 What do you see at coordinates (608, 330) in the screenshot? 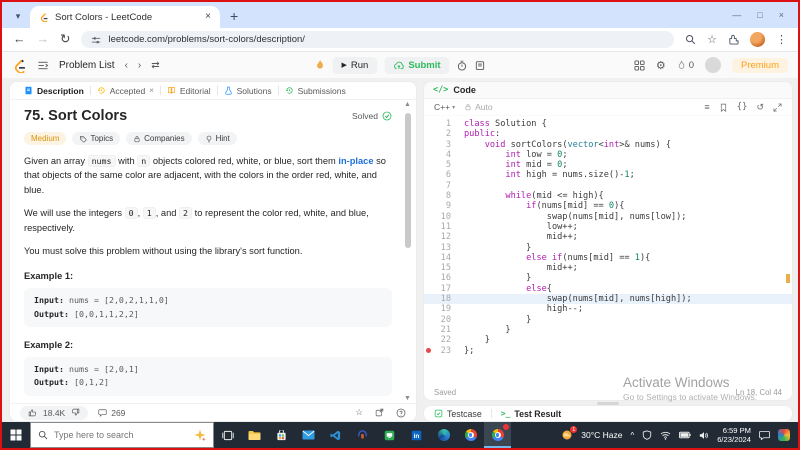
I see `code-line-21: 21 }` at bounding box center [608, 330].